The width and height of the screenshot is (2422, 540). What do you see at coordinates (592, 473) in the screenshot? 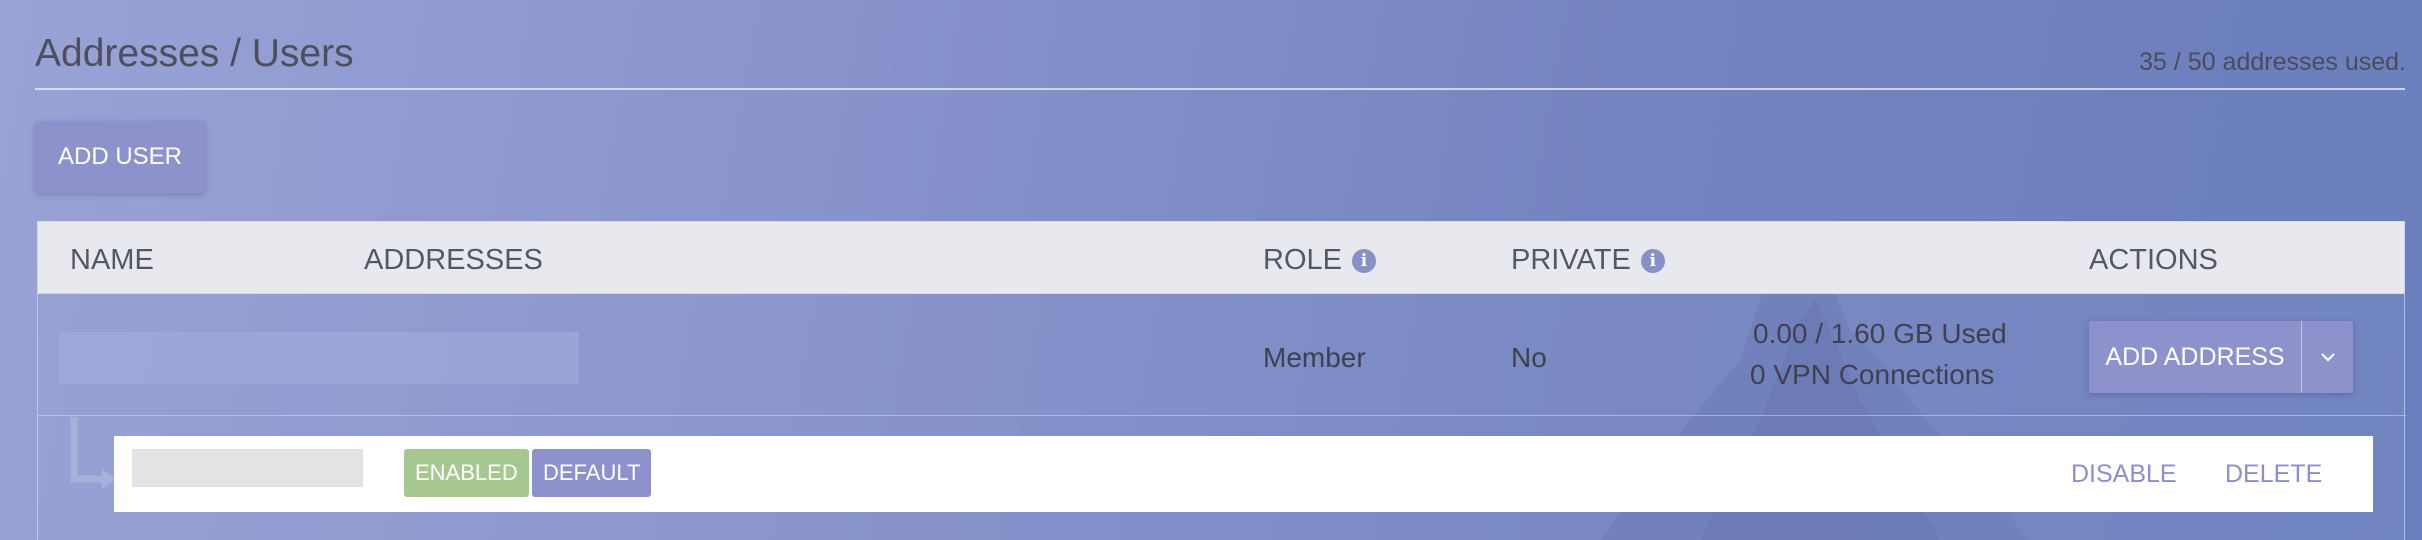
I see `default-badge: DEFAULT` at bounding box center [592, 473].